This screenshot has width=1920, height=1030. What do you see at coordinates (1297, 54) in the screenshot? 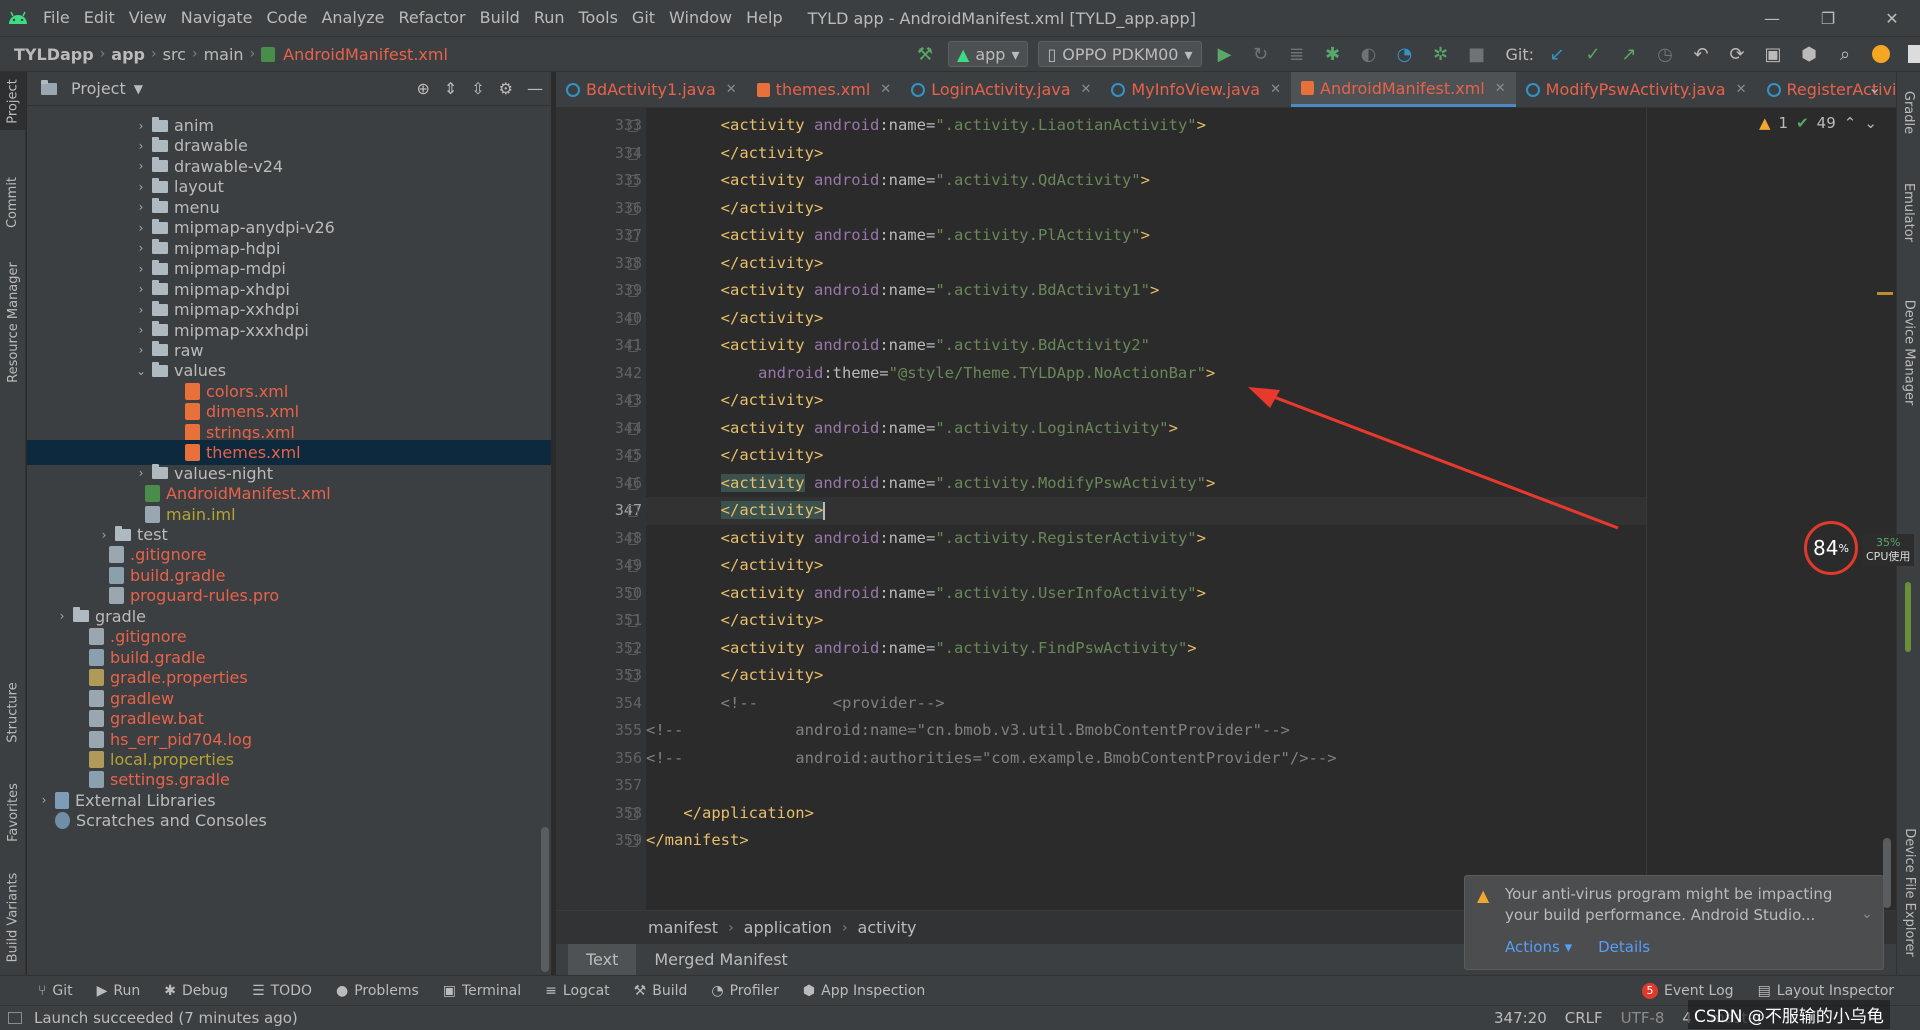
I see `apply-changes-icon: ≣` at bounding box center [1297, 54].